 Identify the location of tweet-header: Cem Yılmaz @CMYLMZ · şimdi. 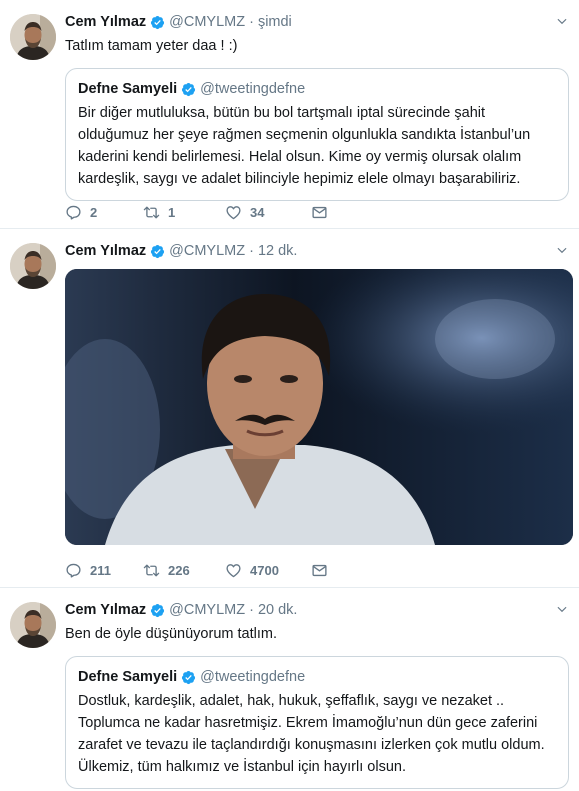
(317, 22).